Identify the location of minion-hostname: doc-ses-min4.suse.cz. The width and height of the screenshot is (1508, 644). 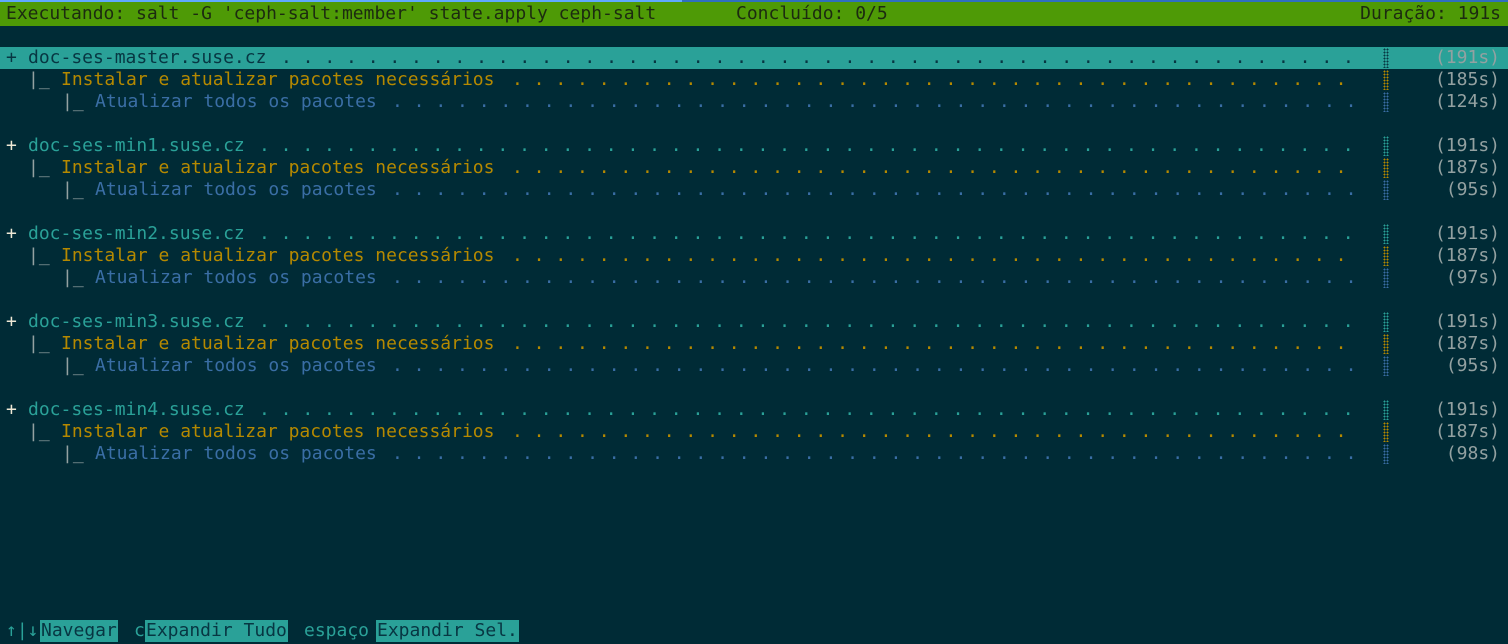
(136, 409).